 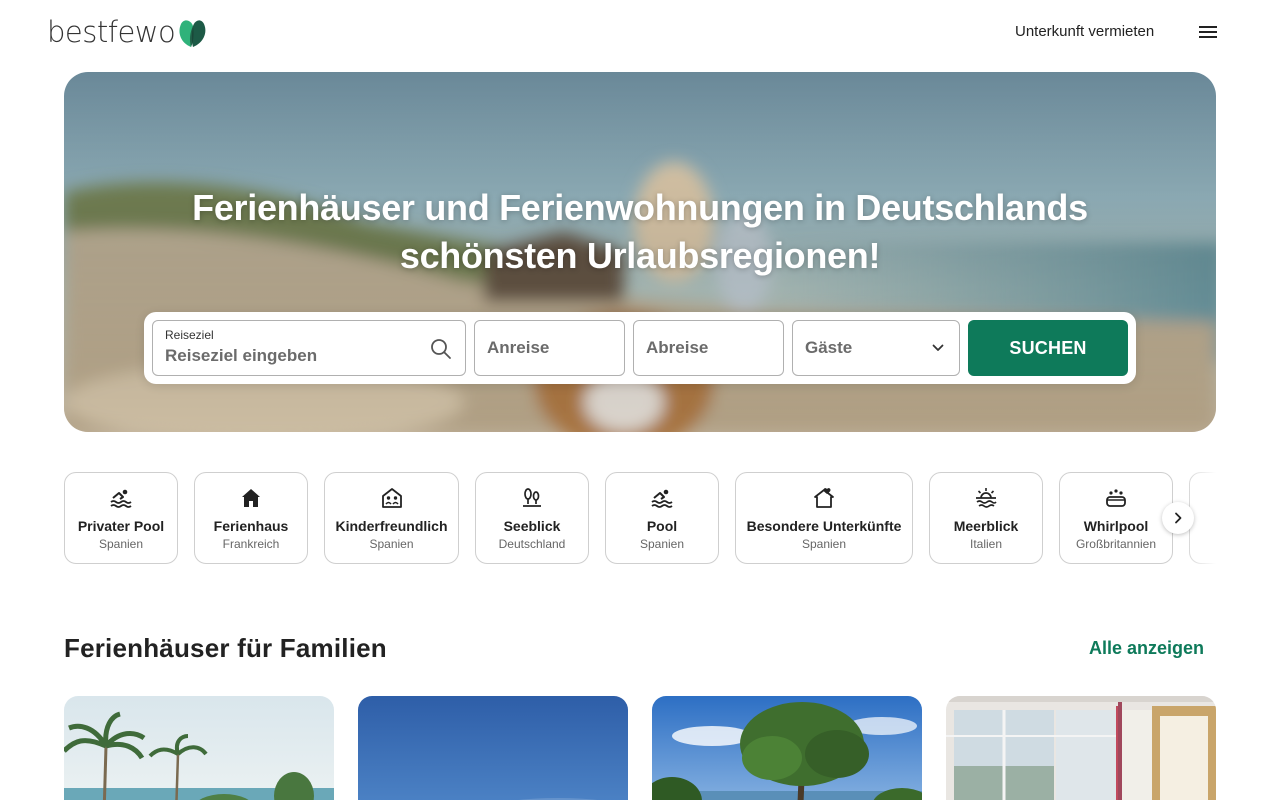 I want to click on category-name: Kinderfreundlich, so click(x=391, y=526).